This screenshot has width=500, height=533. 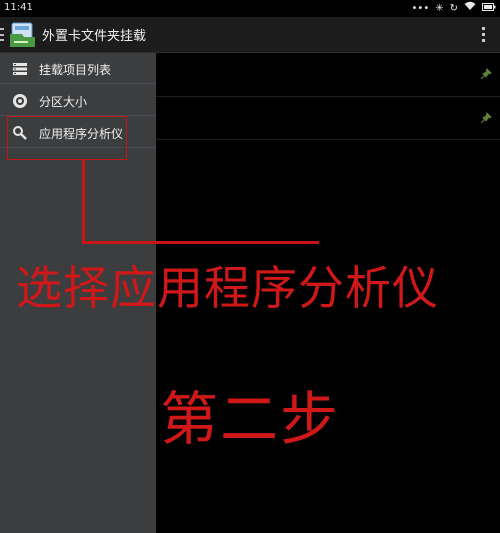 I want to click on app-title: 外置卡文件夹挂载, so click(x=94, y=36).